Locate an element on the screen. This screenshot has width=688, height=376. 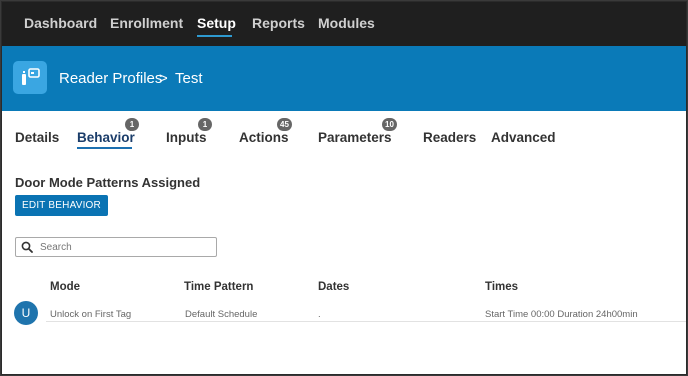
tab-parameters: Parameters is located at coordinates (355, 137).